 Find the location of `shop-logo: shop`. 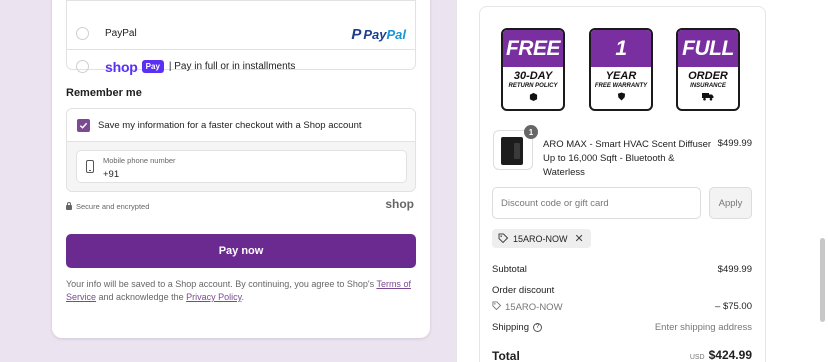

shop-logo: shop is located at coordinates (121, 66).